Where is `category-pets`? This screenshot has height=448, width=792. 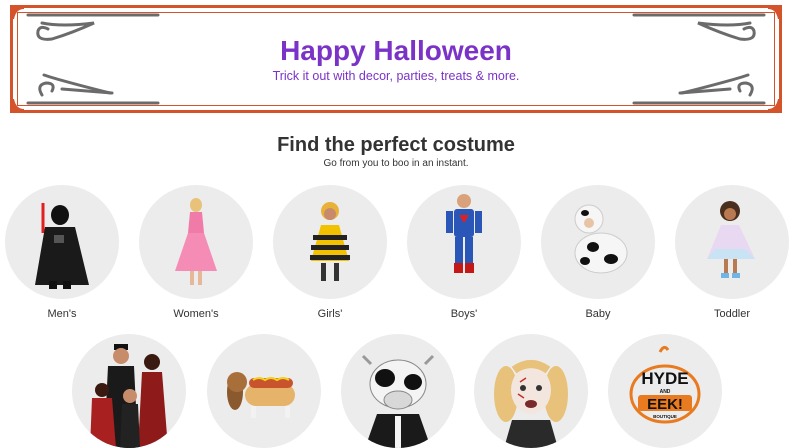
category-pets is located at coordinates (264, 391).